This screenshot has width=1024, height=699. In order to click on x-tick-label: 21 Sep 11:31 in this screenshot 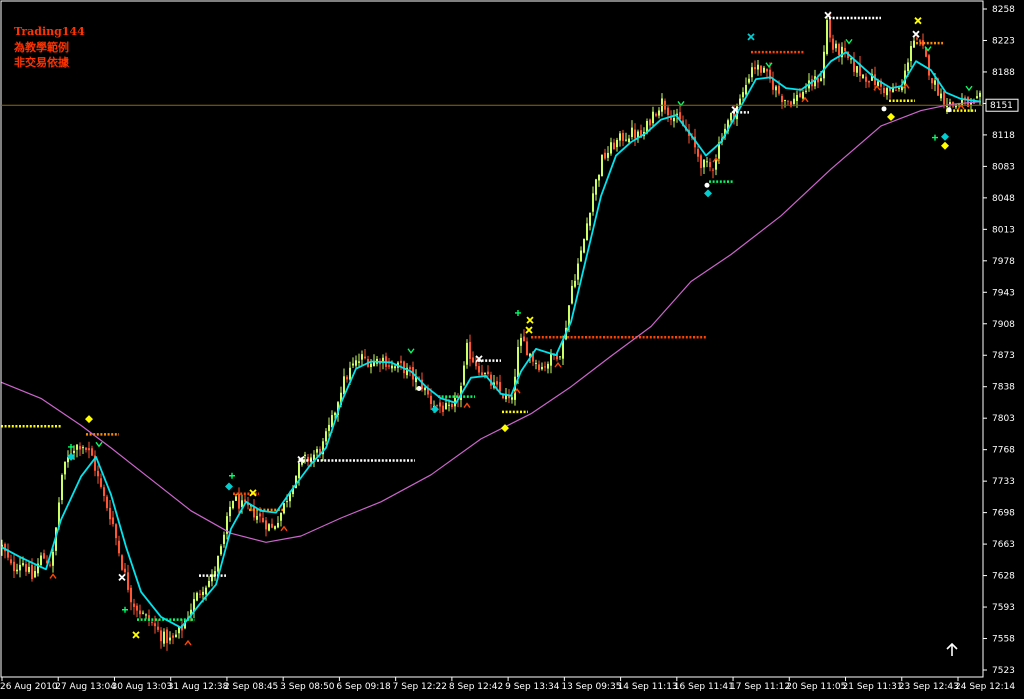, I will do `click(873, 687)`.